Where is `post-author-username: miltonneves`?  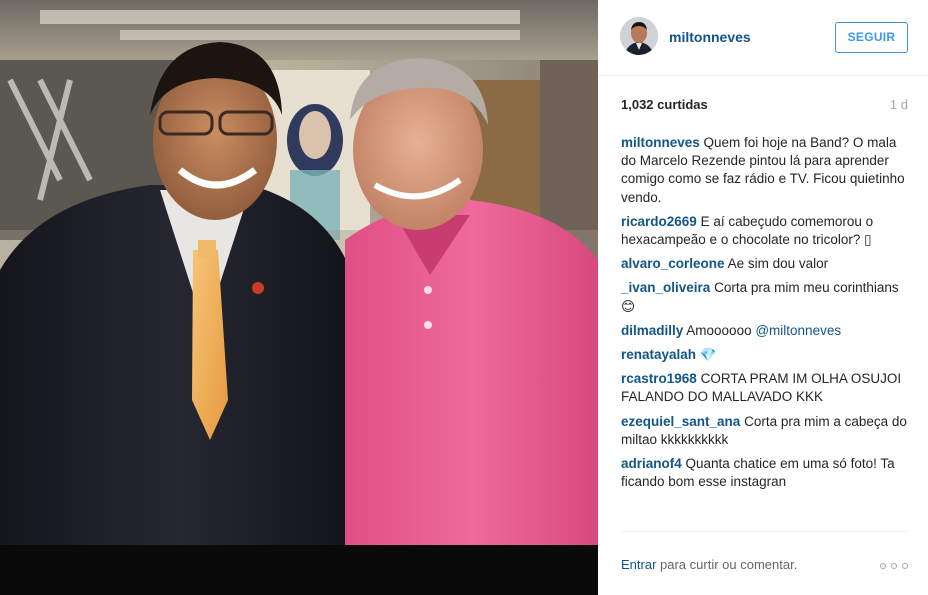 post-author-username: miltonneves is located at coordinates (710, 37).